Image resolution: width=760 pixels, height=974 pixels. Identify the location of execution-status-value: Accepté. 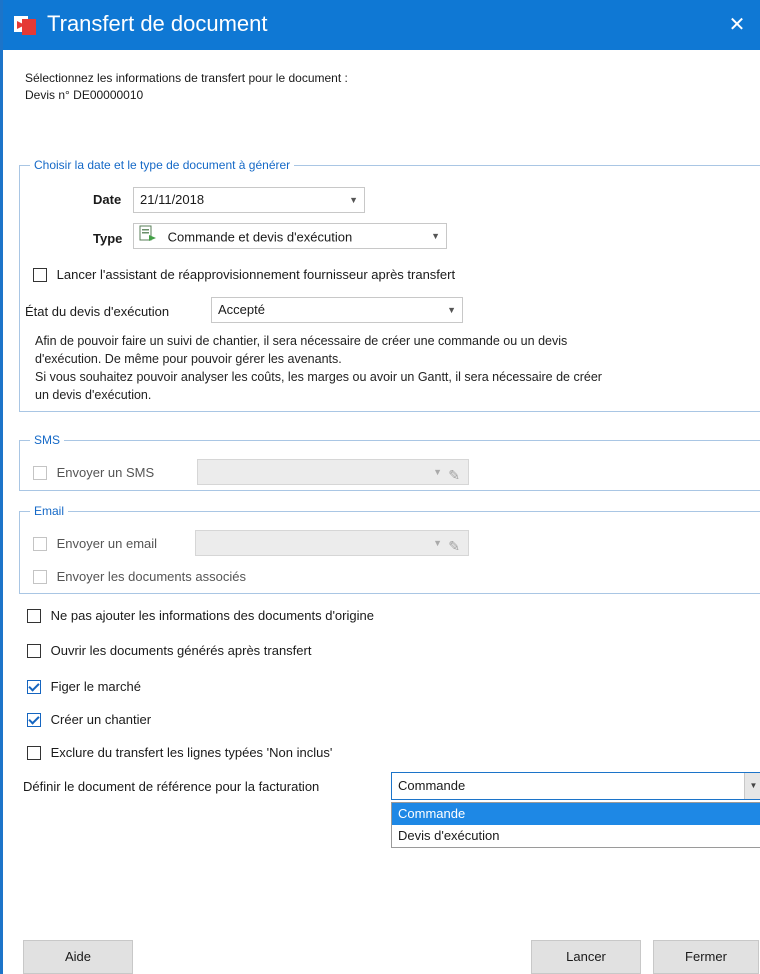
(241, 309).